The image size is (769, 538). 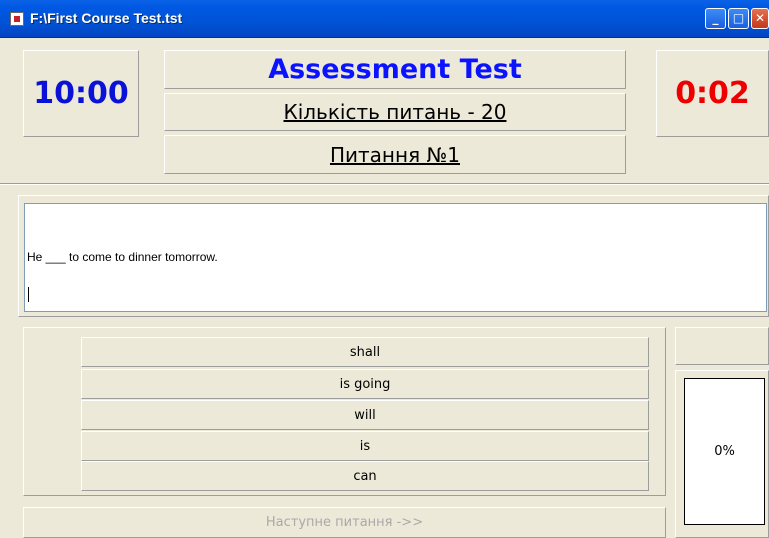 What do you see at coordinates (760, 18) in the screenshot?
I see `close-button: ✕` at bounding box center [760, 18].